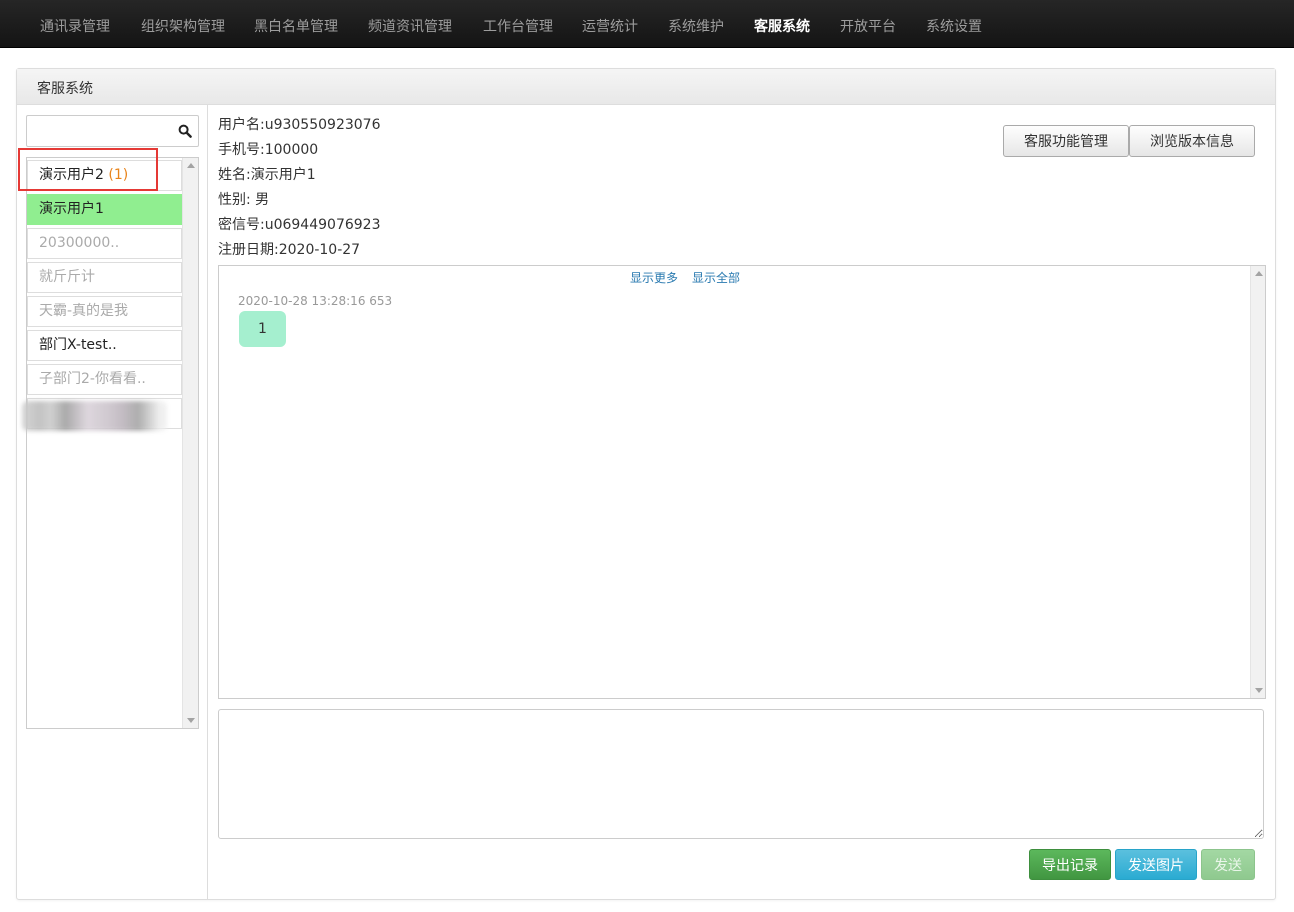 The image size is (1294, 912). Describe the element at coordinates (289, 250) in the screenshot. I see `info-register-date: 注册日期:2020-10-27` at that location.